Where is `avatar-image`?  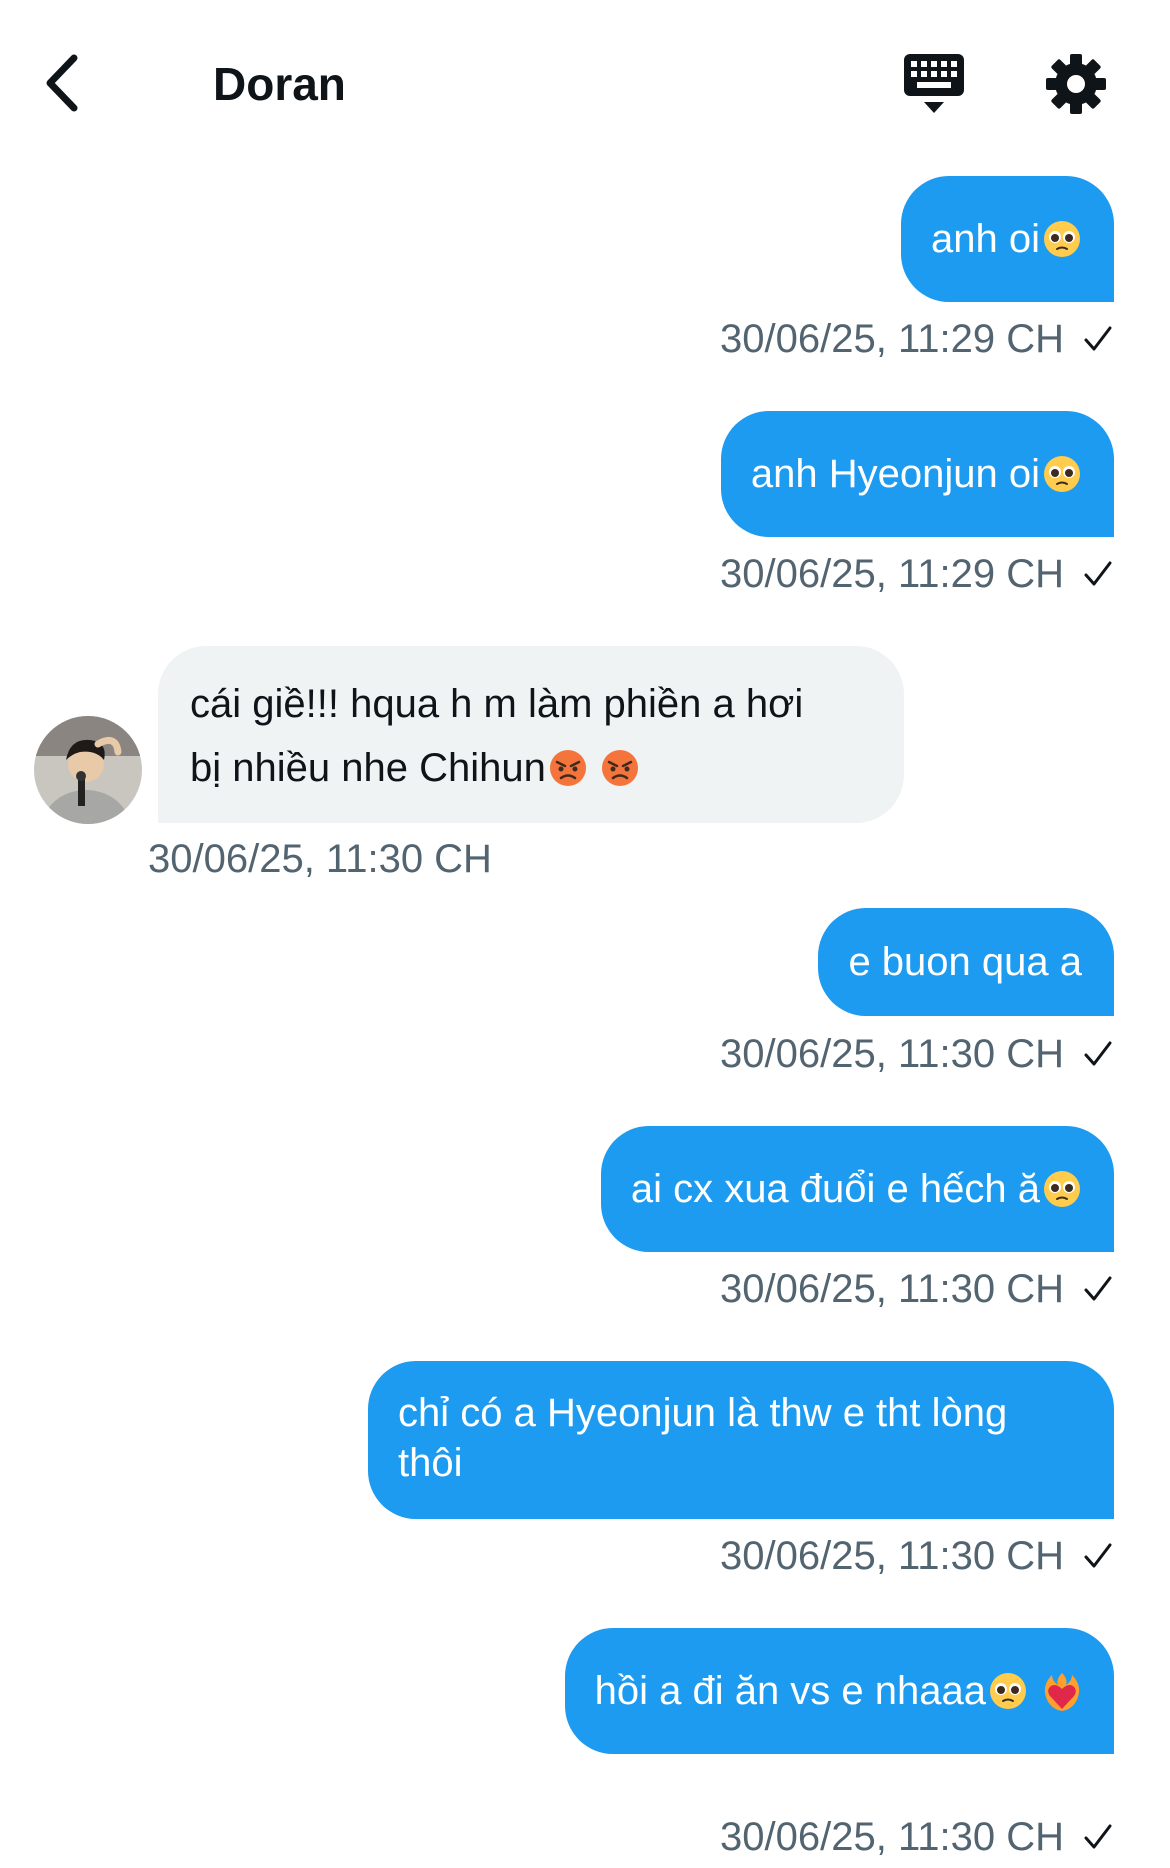
avatar-image is located at coordinates (88, 770).